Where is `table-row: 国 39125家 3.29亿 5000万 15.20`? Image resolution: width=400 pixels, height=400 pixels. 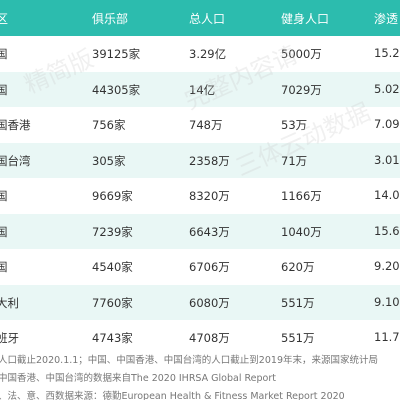 table-row: 国 39125家 3.29亿 5000万 15.20 is located at coordinates (200, 54).